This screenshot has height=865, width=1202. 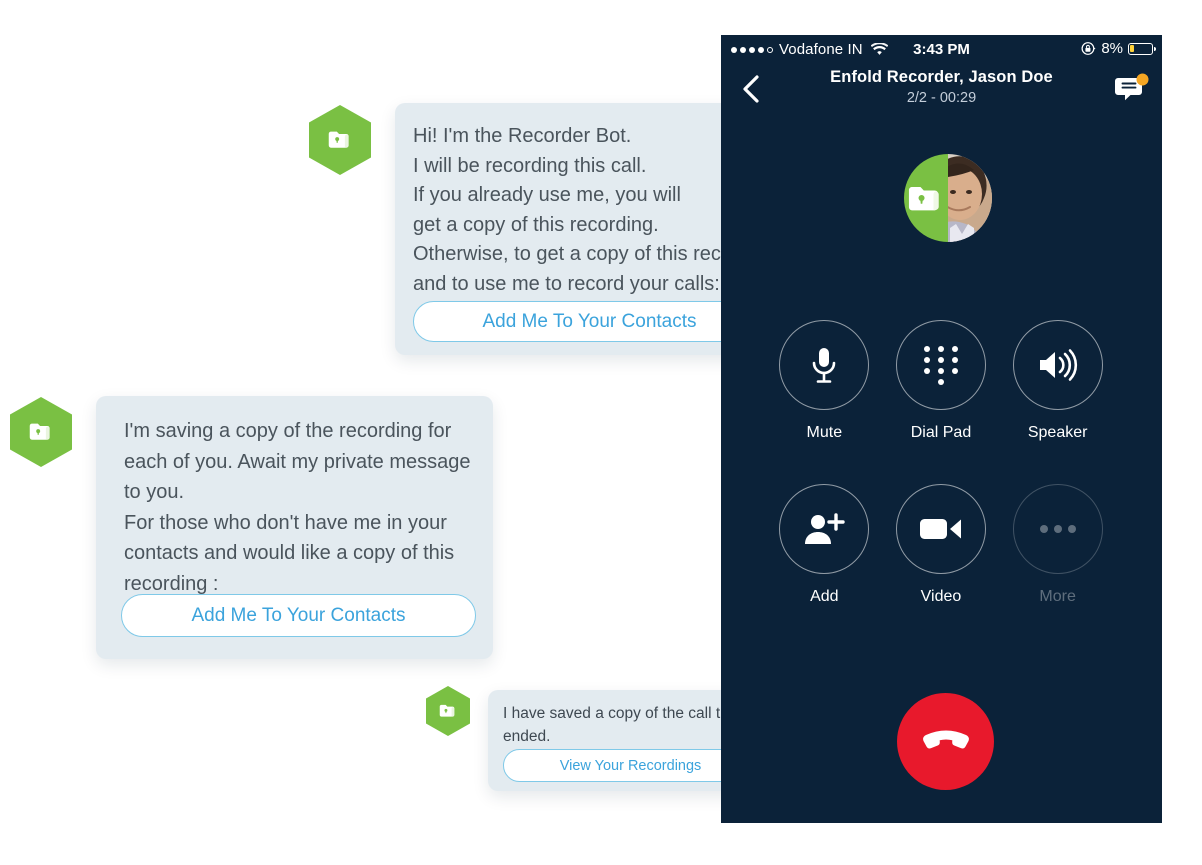 I want to click on microphone-icon, so click(x=824, y=365).